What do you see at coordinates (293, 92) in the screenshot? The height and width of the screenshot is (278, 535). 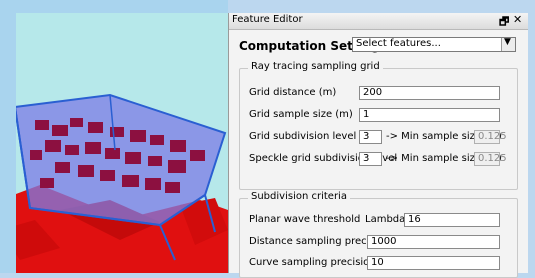 I see `grid-distance-label: Grid distance (m)` at bounding box center [293, 92].